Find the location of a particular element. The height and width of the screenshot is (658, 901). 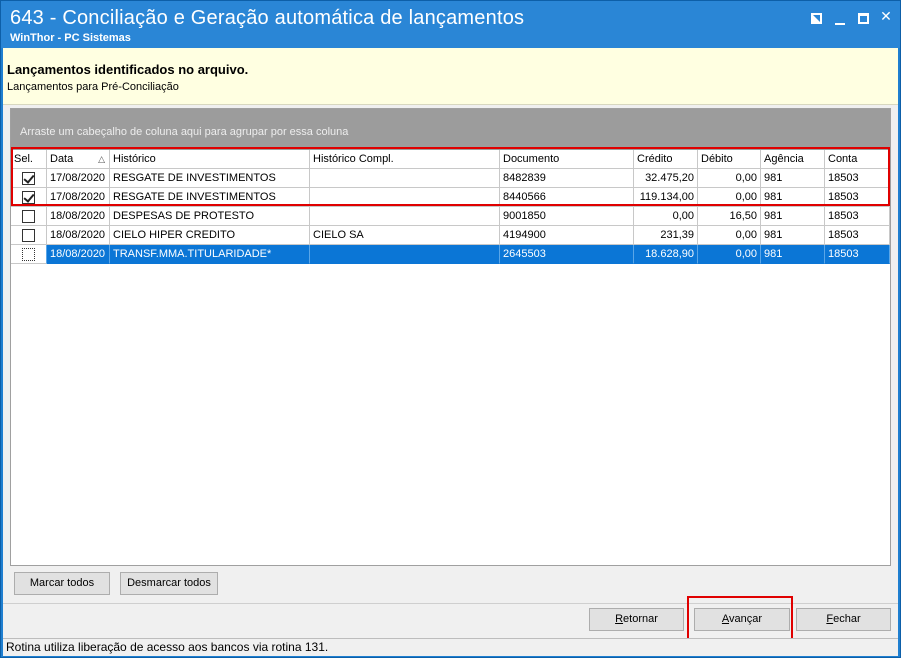

retornar-label: etornar is located at coordinates (640, 619).